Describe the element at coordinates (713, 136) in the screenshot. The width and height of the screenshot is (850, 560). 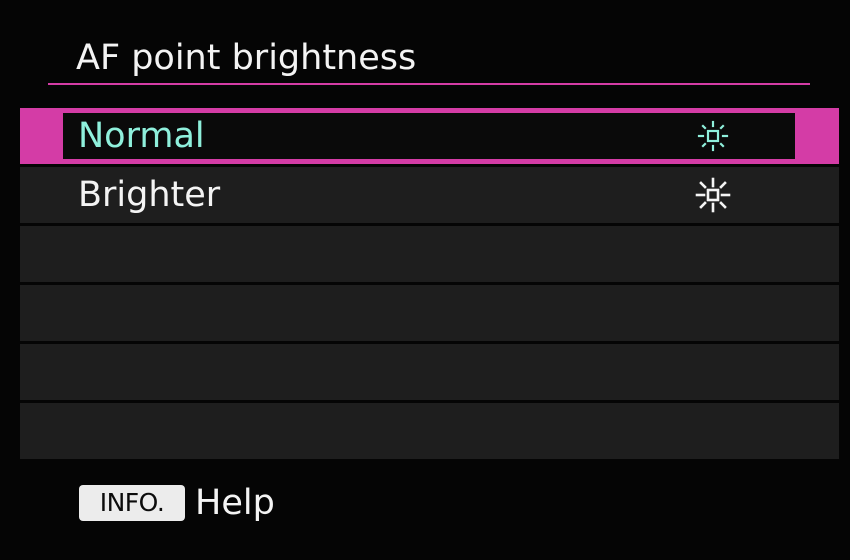
I see `af-point-normal-icon` at that location.